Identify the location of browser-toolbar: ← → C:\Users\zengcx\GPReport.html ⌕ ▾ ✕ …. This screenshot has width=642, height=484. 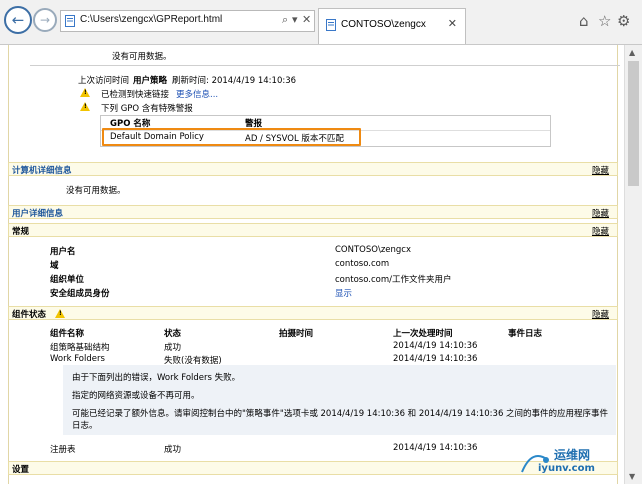
(321, 22).